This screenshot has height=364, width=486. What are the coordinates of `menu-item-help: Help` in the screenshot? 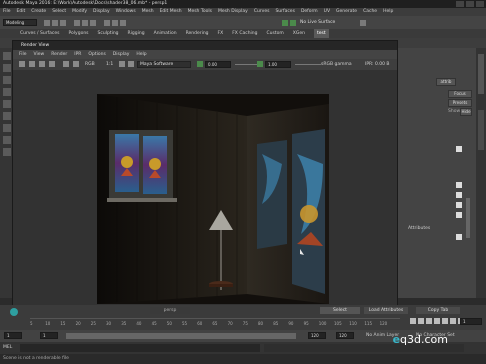 It's located at (388, 12).